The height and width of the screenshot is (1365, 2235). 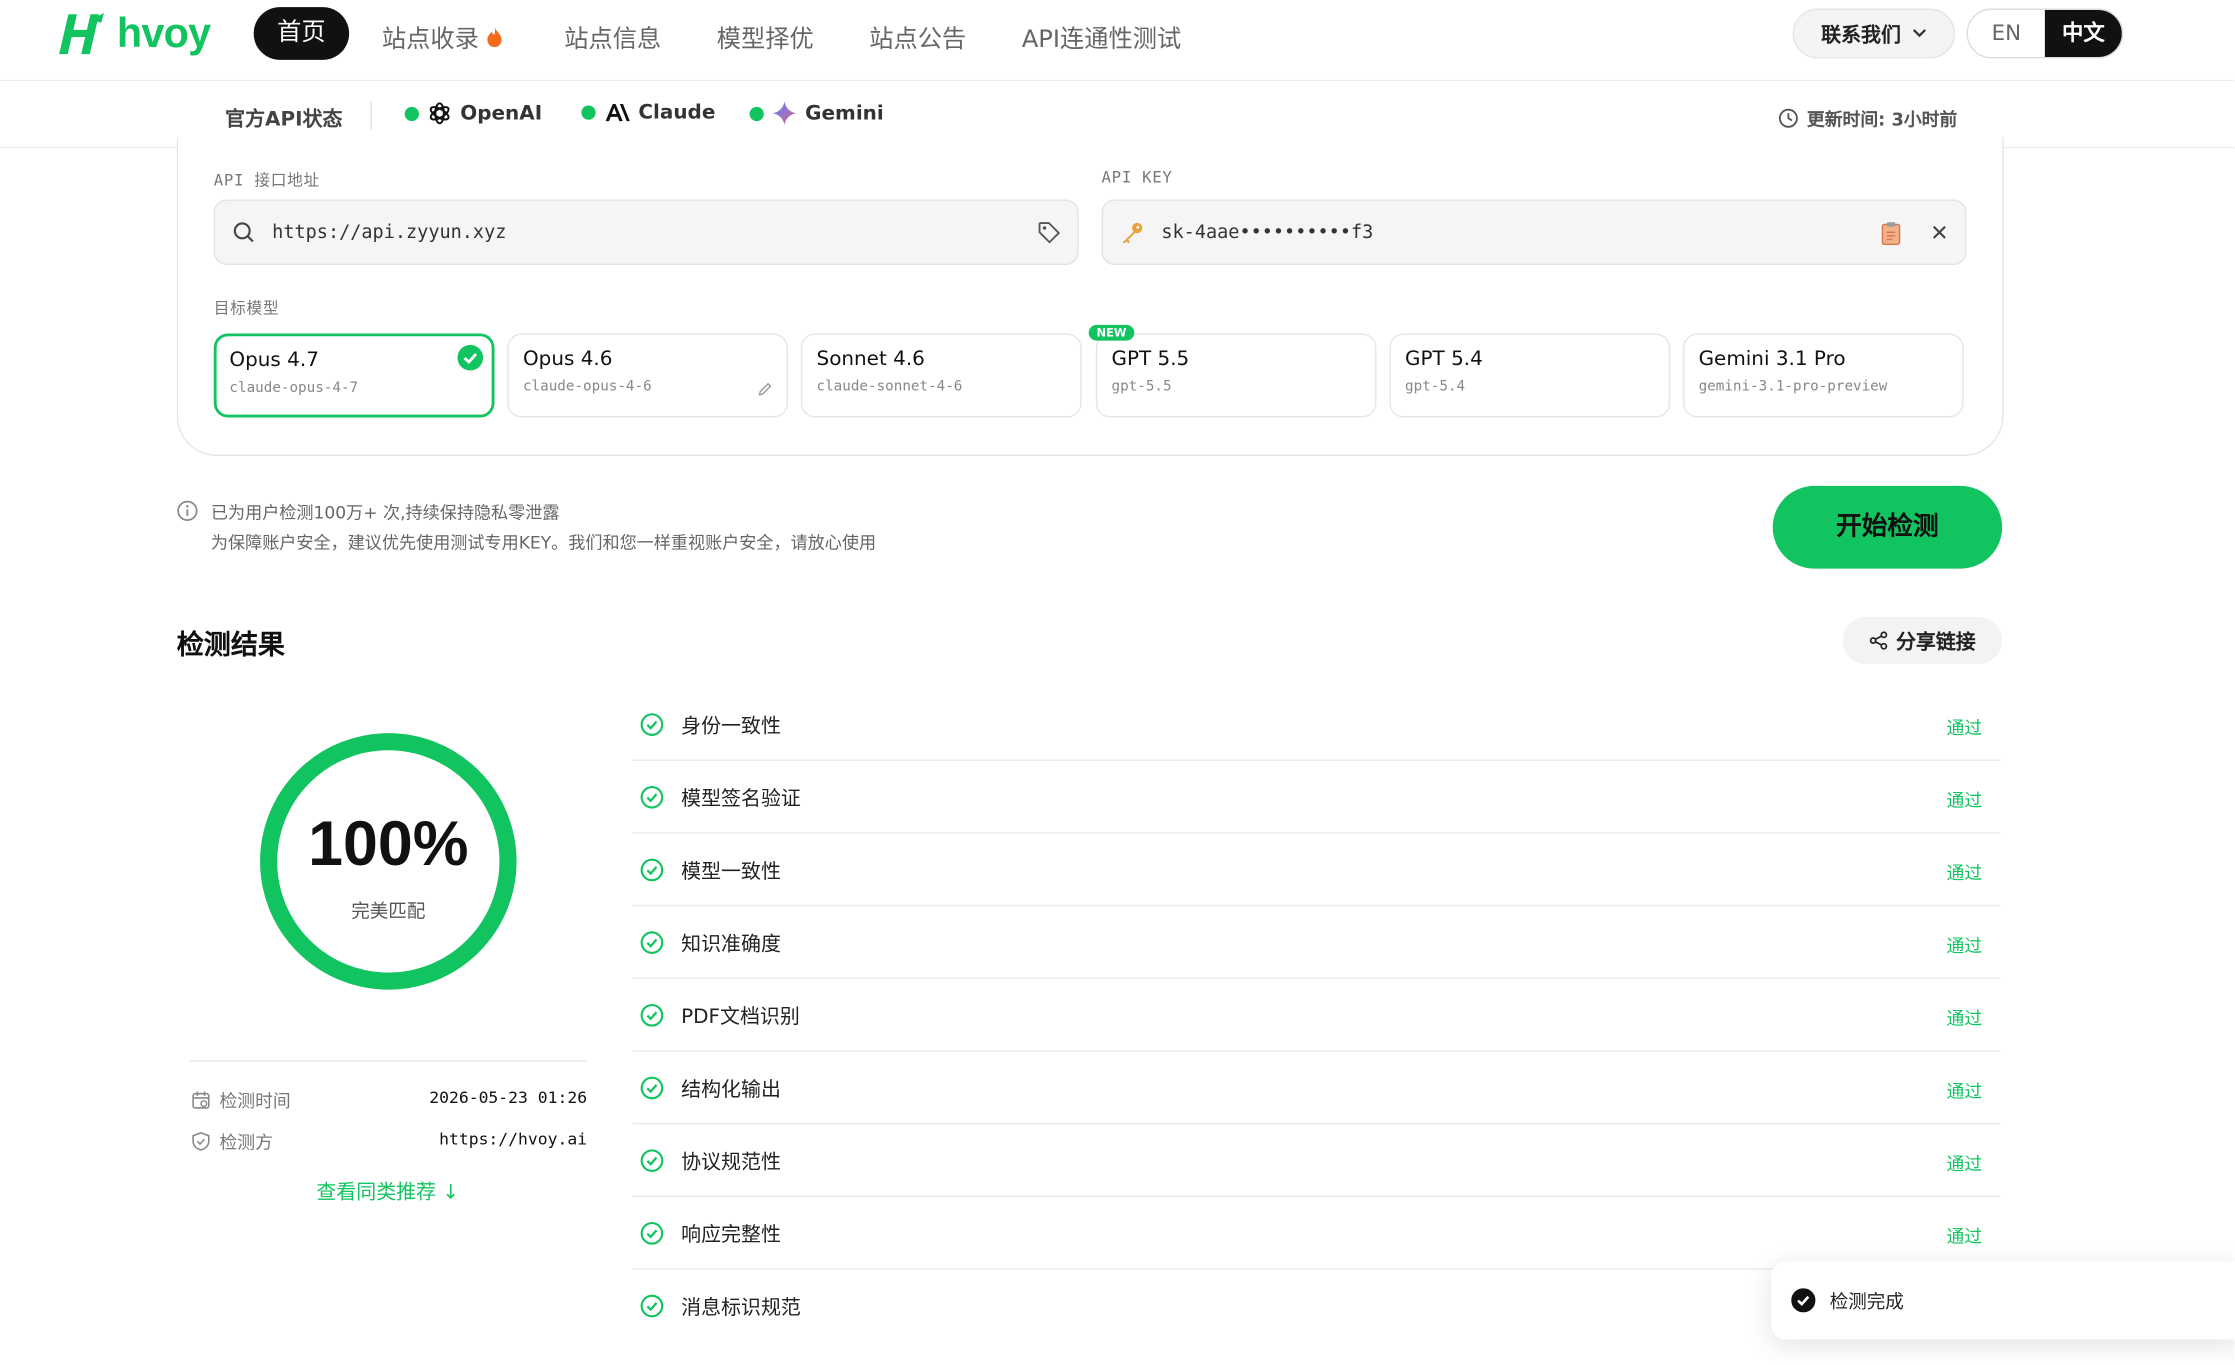 What do you see at coordinates (731, 727) in the screenshot?
I see `check-name: 身份一致性` at bounding box center [731, 727].